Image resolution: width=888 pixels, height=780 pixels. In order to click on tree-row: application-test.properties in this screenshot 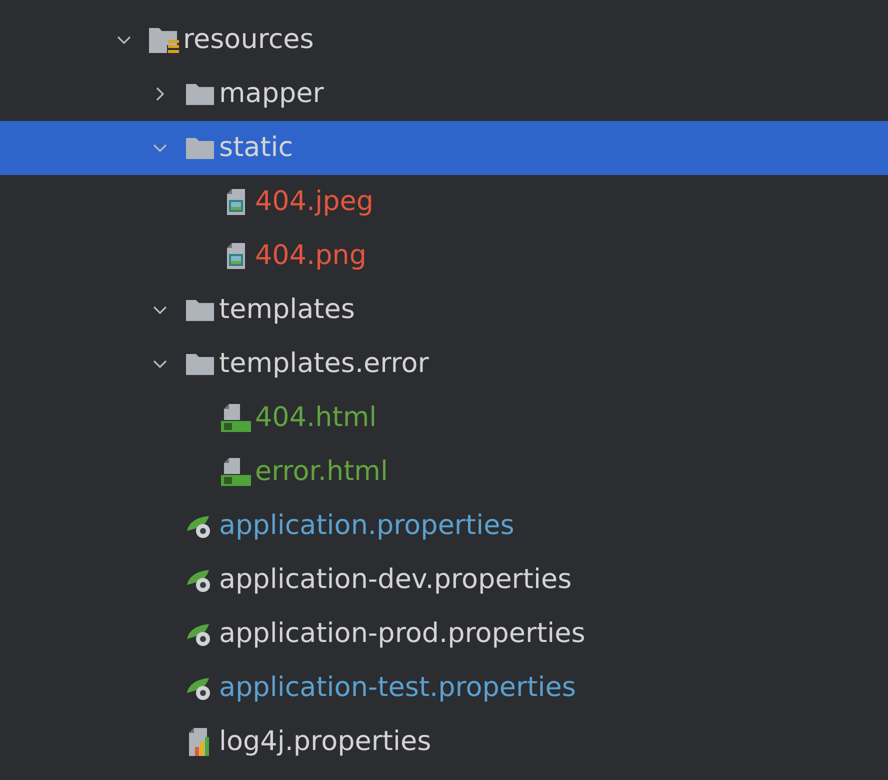, I will do `click(444, 688)`.